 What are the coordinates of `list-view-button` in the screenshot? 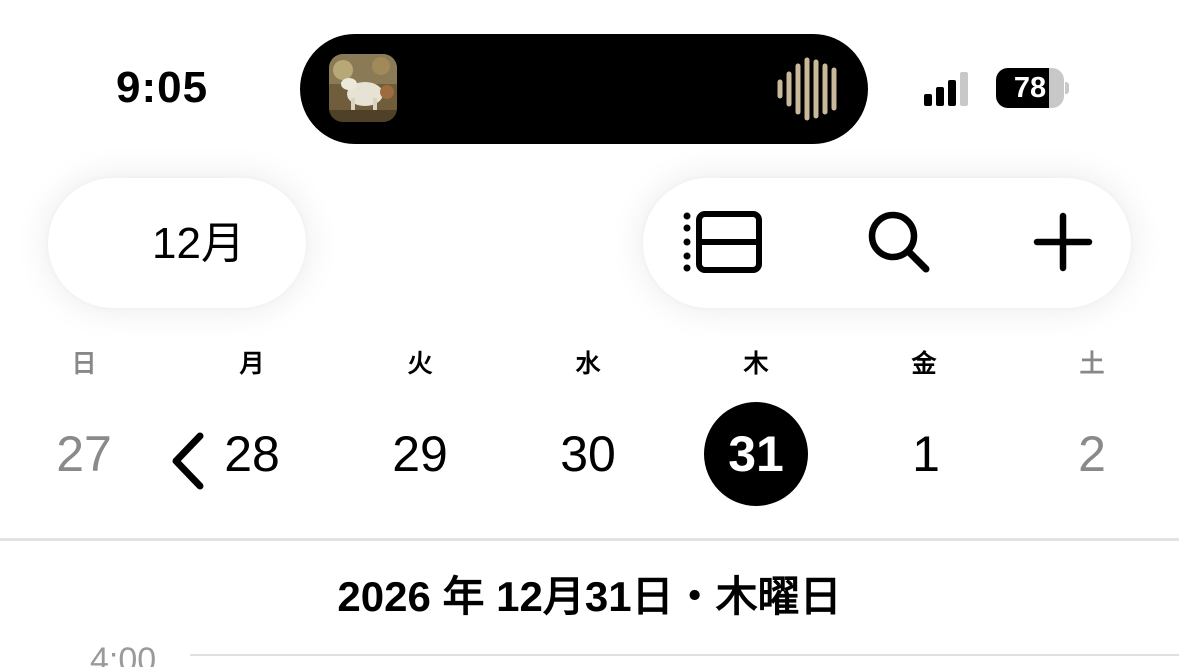 It's located at (723, 244).